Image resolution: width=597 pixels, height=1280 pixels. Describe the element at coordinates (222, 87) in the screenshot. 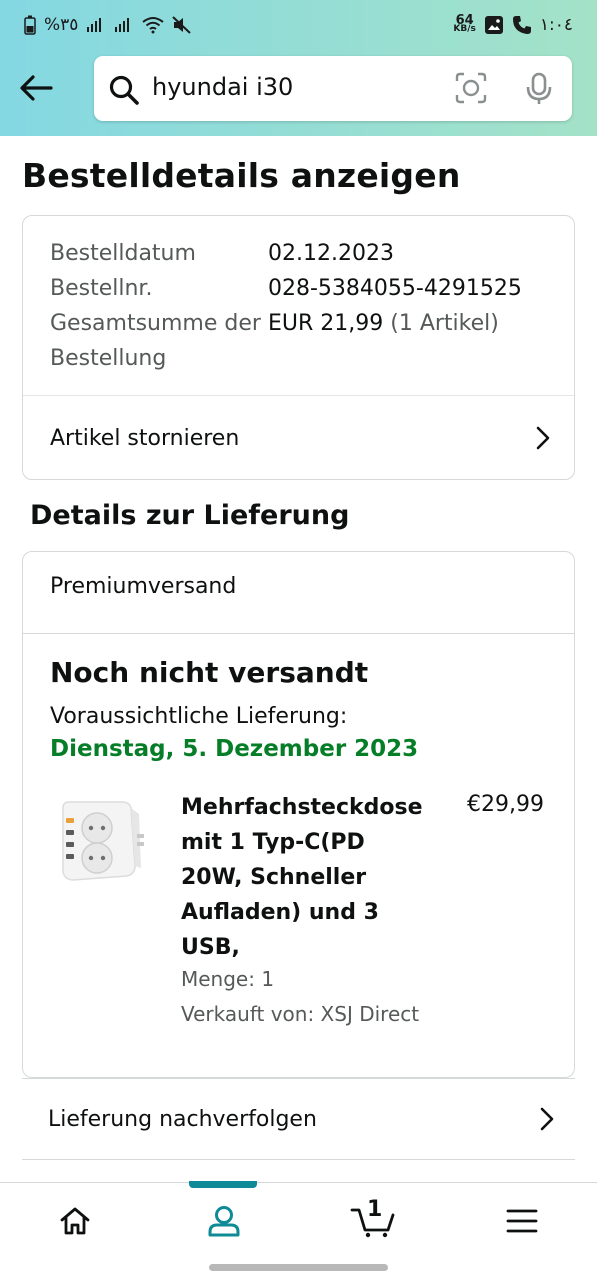

I see `search-input: hyundai i30` at that location.